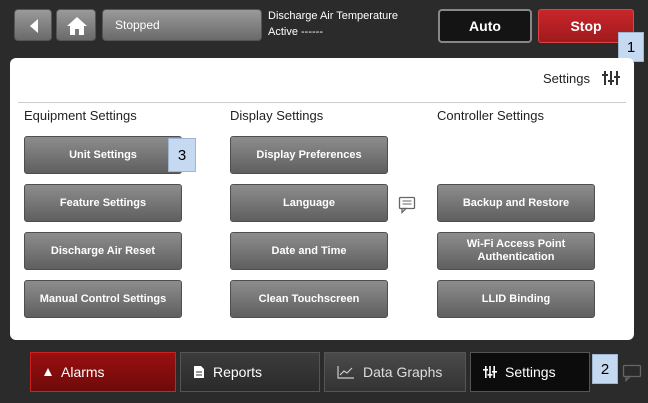  Describe the element at coordinates (309, 251) in the screenshot. I see `date-and-time-button: Date and Time` at that location.